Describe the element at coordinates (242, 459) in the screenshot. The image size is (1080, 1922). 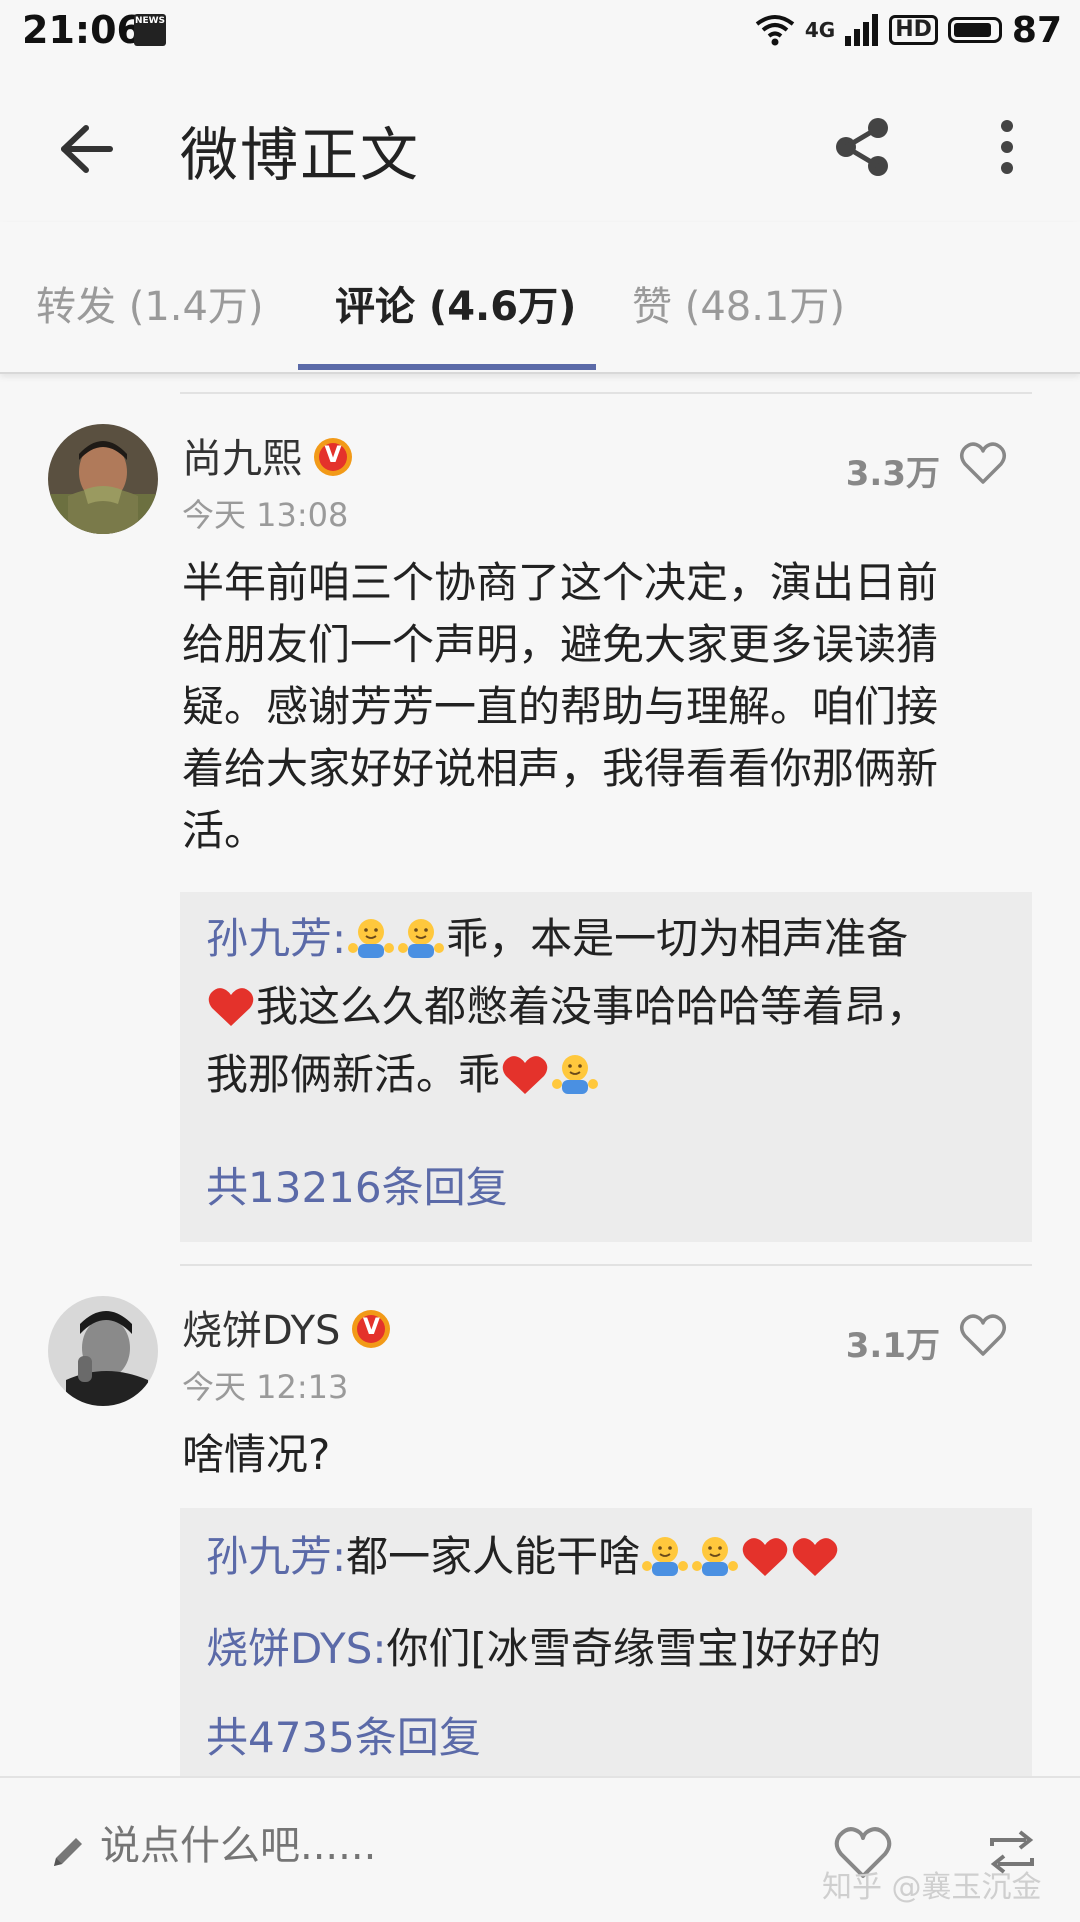
I see `author-name: 尚九熙` at that location.